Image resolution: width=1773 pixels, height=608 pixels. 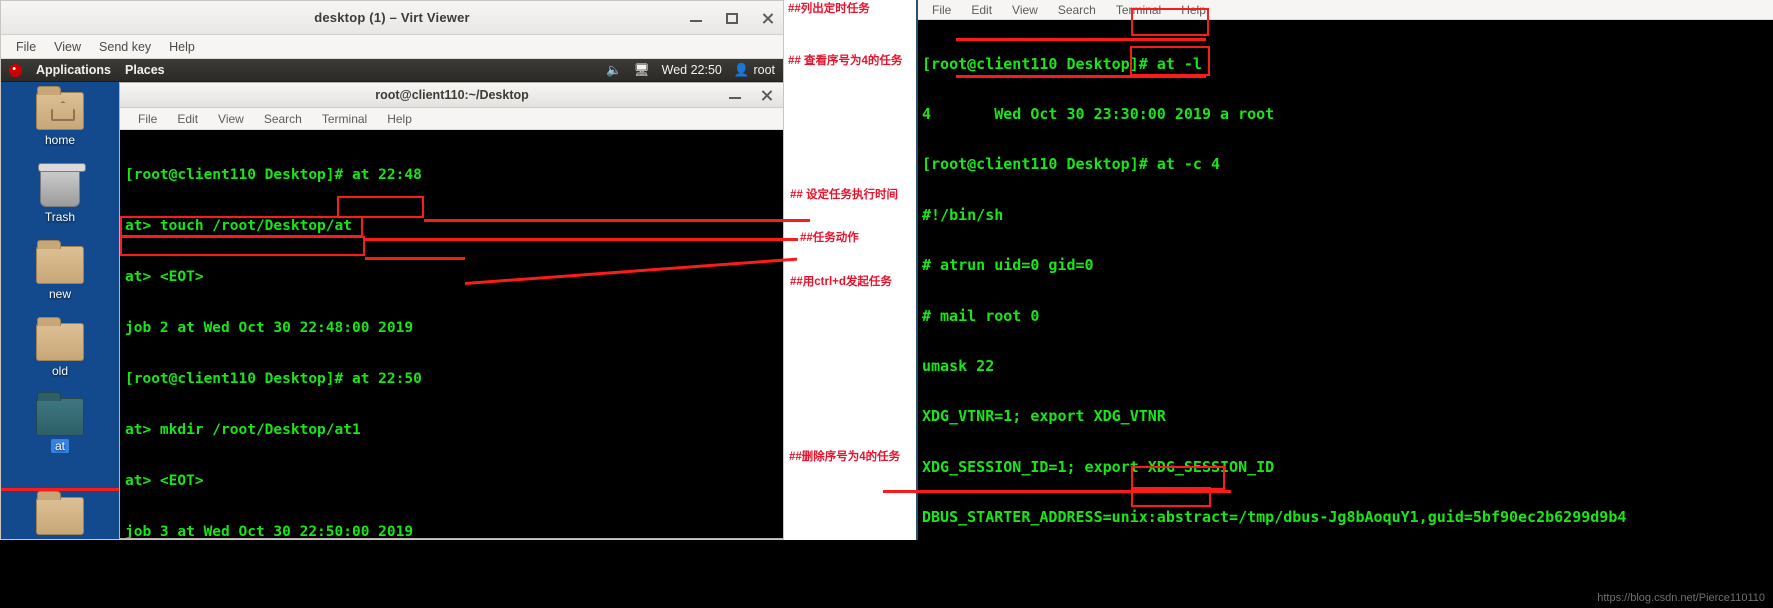 I want to click on desktop-icon-label: at1, so click(x=60, y=538).